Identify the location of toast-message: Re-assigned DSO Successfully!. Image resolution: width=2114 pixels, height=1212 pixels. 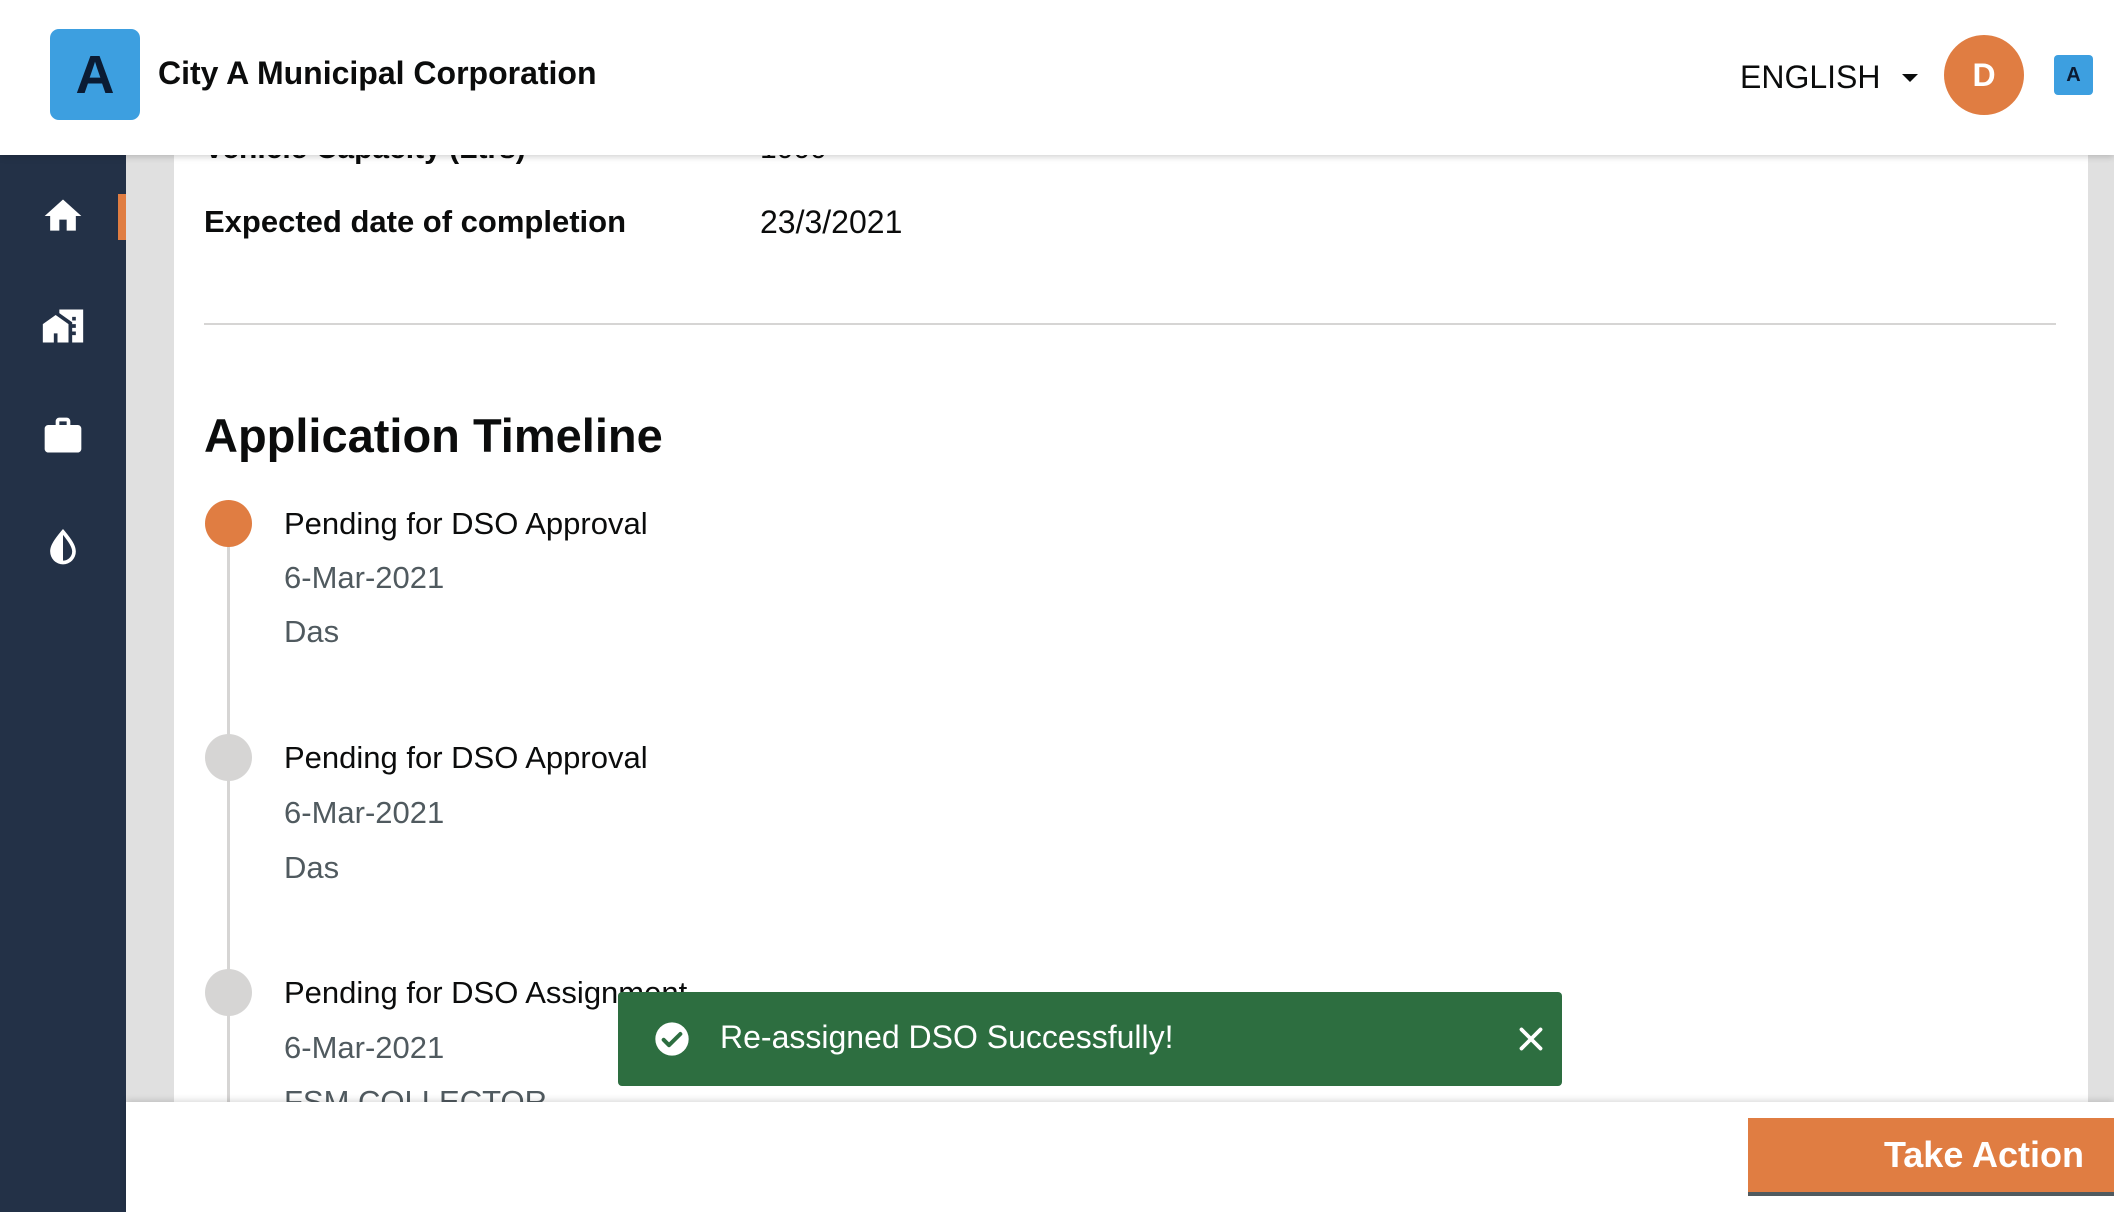
(947, 1037).